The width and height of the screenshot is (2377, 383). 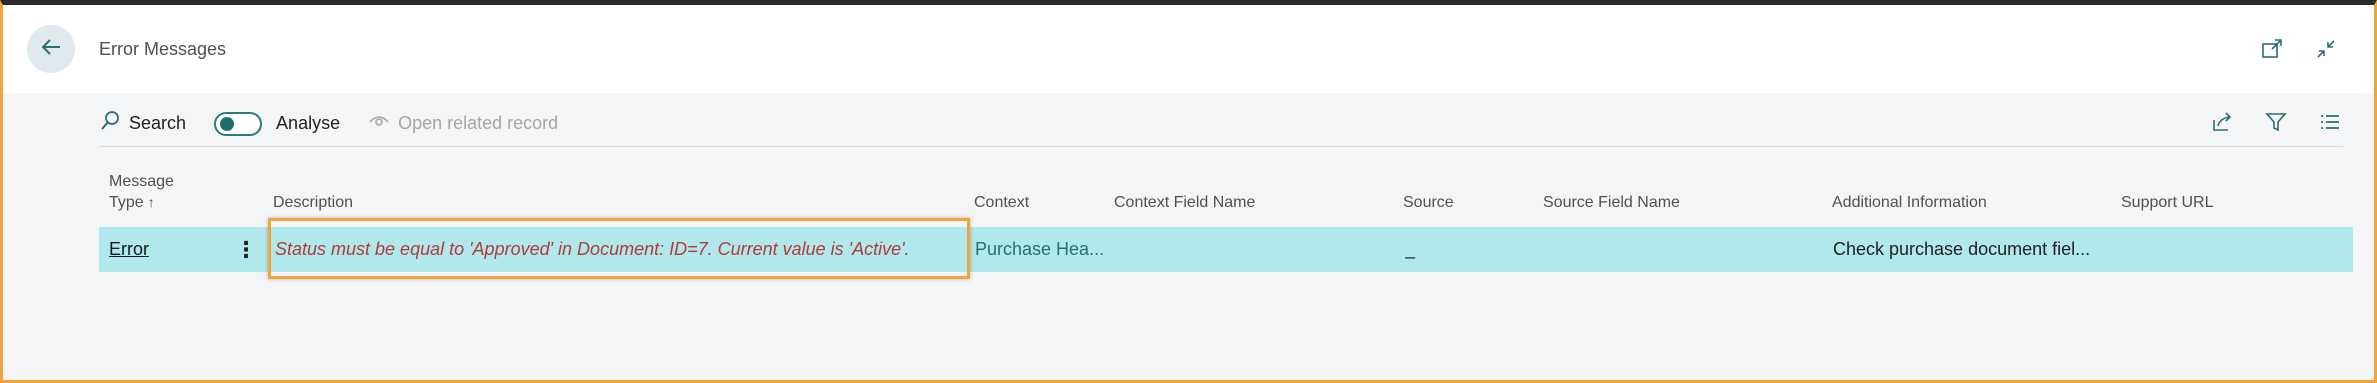 I want to click on page-title: Error Messages, so click(x=163, y=49).